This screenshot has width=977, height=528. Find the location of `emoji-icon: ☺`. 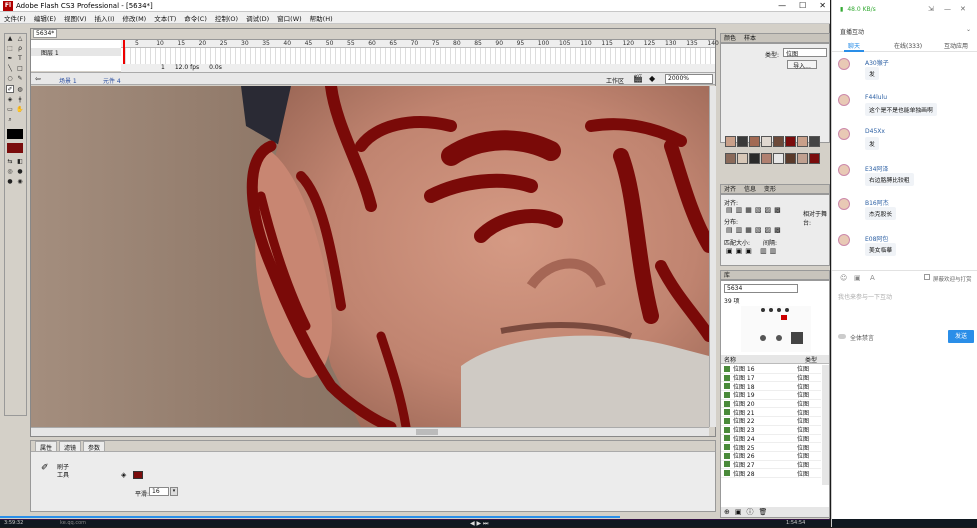

emoji-icon: ☺ is located at coordinates (843, 278).